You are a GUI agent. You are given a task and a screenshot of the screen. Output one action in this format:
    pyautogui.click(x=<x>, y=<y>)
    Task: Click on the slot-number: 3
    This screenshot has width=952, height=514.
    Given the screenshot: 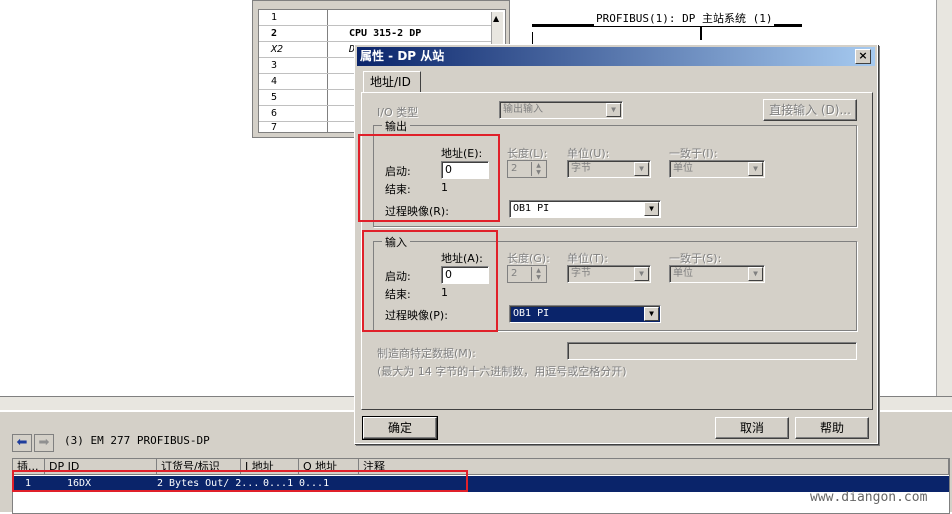 What is the action you would take?
    pyautogui.click(x=274, y=65)
    